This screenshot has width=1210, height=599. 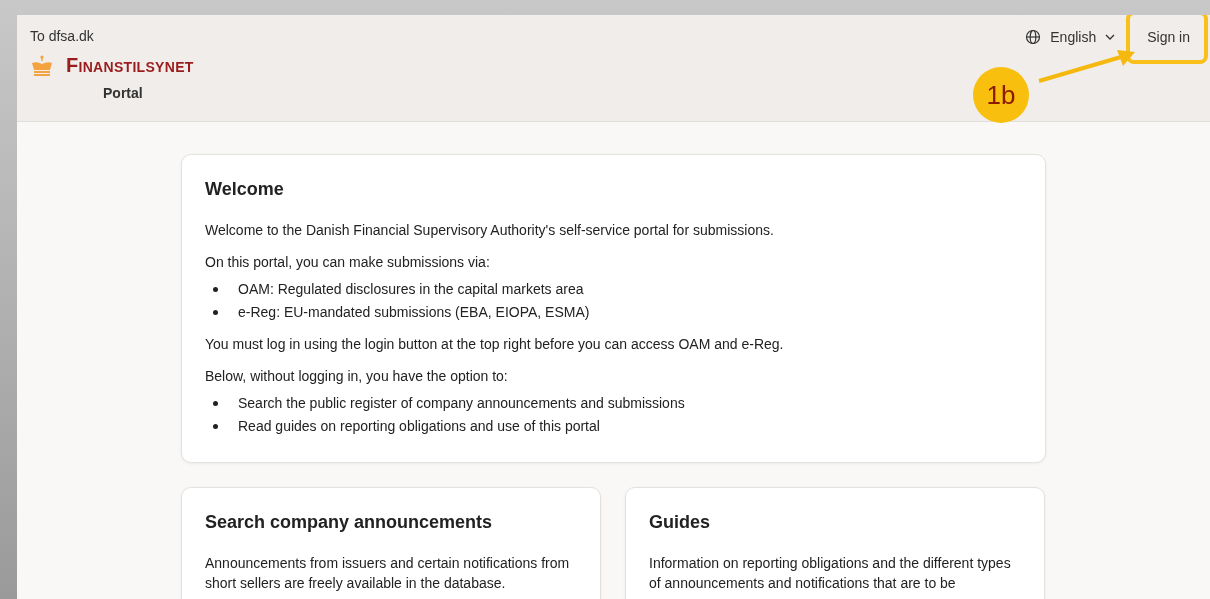 What do you see at coordinates (1168, 37) in the screenshot?
I see `sign-in-button: Sign in` at bounding box center [1168, 37].